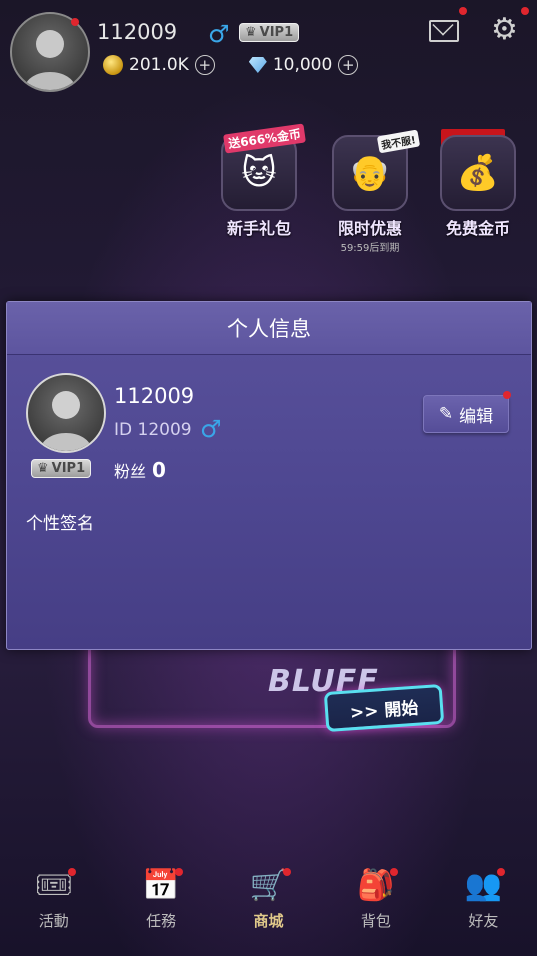  Describe the element at coordinates (373, 191) in the screenshot. I see `promo-limited-offer: 👴 我不服! 限时优惠 59:59后到期` at that location.